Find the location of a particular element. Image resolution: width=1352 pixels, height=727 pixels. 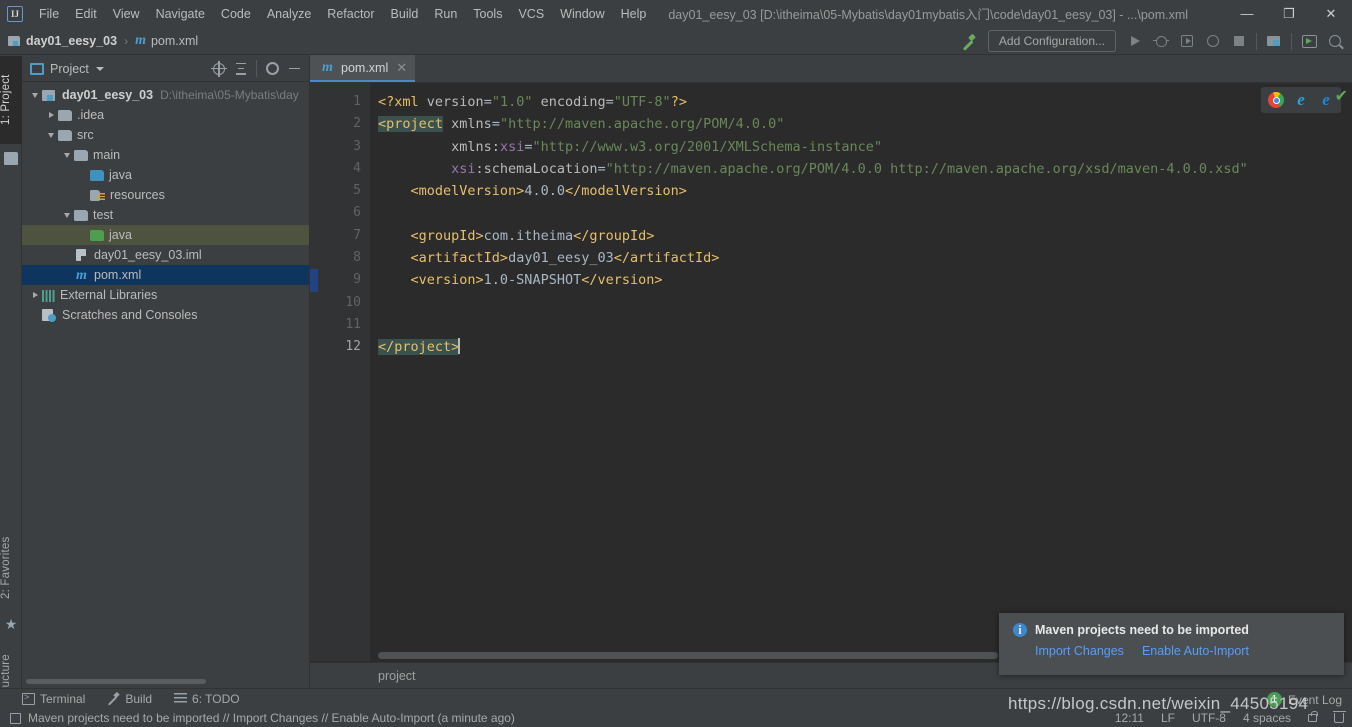

code-token: = is located at coordinates (495, 124).